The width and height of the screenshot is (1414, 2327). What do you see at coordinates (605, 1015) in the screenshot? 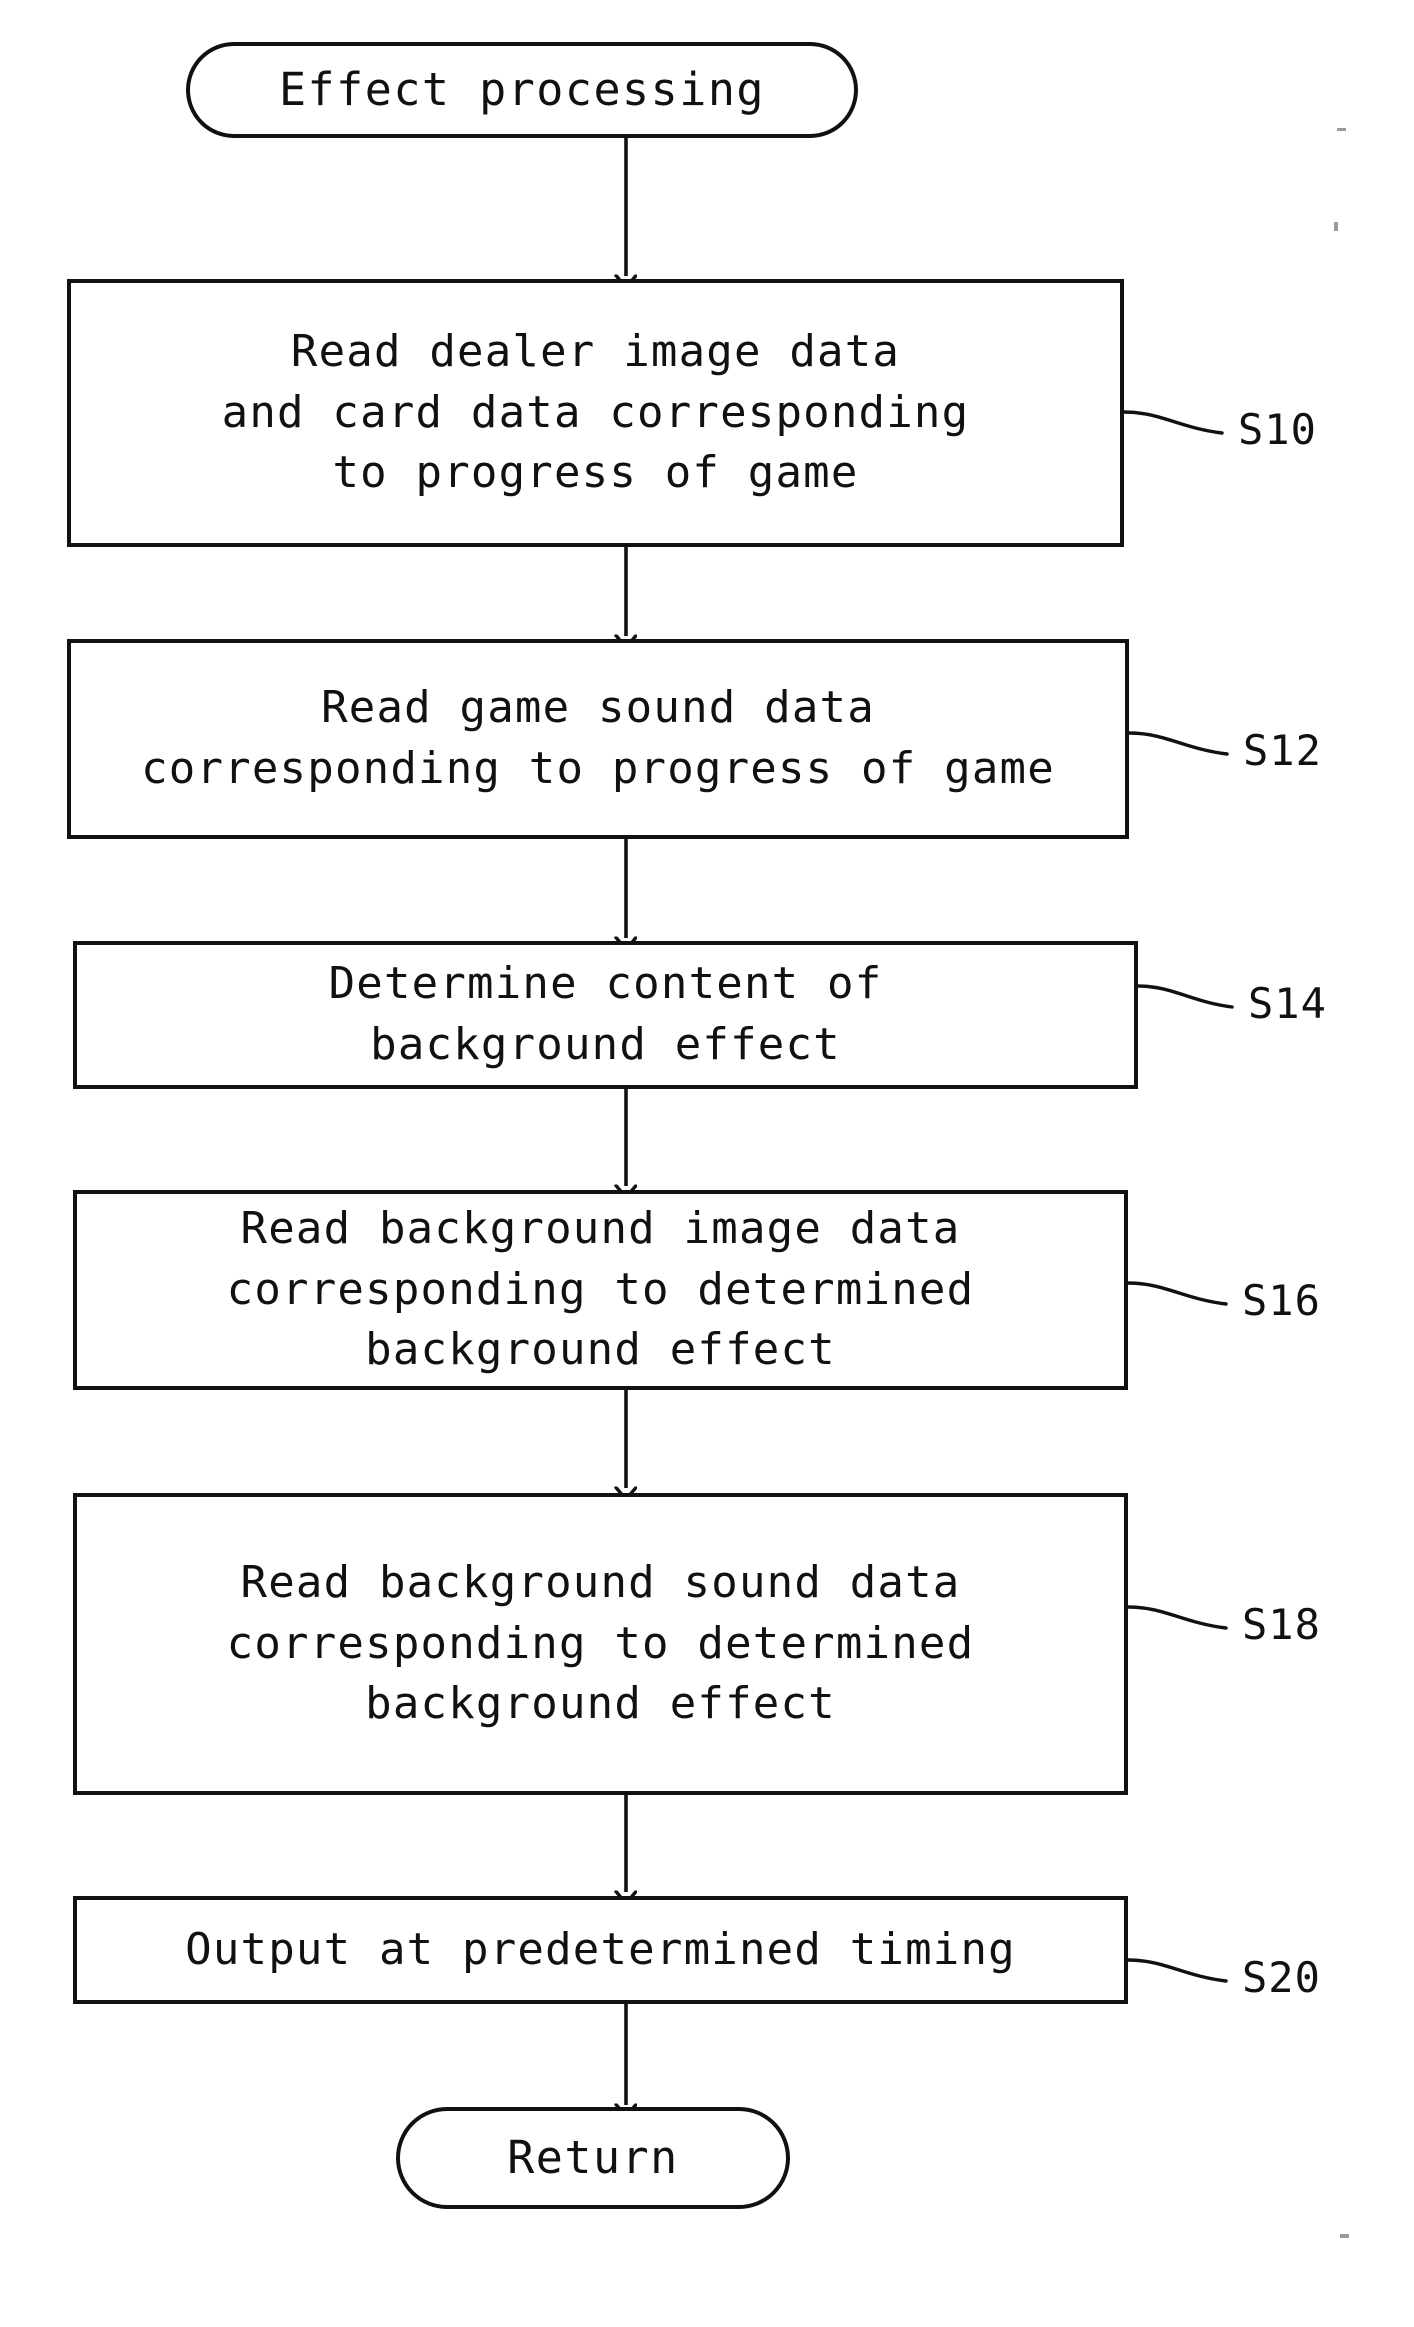
I see `process-box-s14: Determine content of background effect` at bounding box center [605, 1015].